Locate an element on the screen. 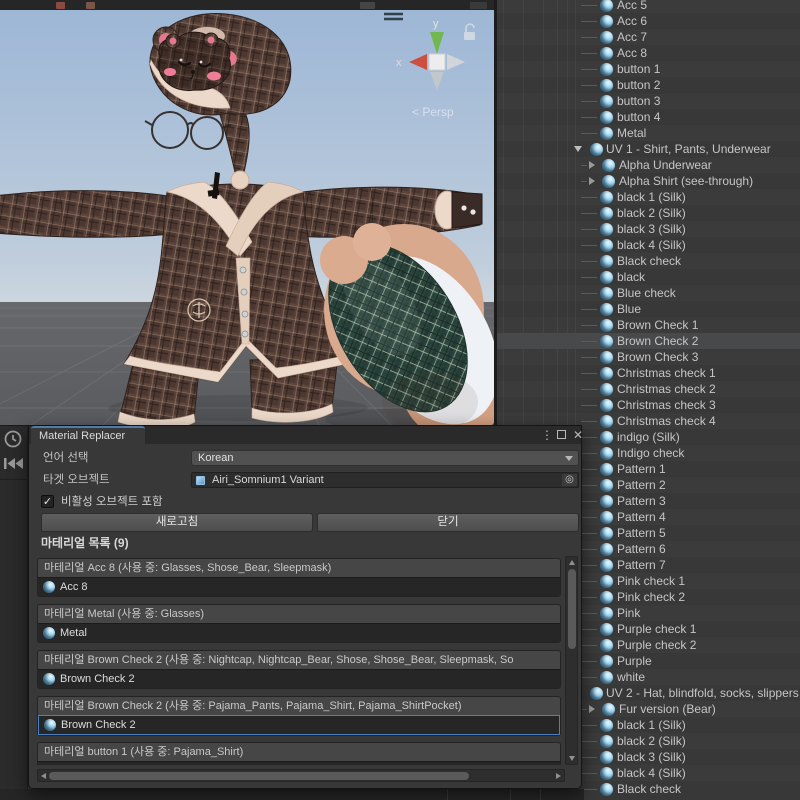 Image resolution: width=800 pixels, height=800 pixels. tab-material-replacer: Material Replacer is located at coordinates (88, 435).